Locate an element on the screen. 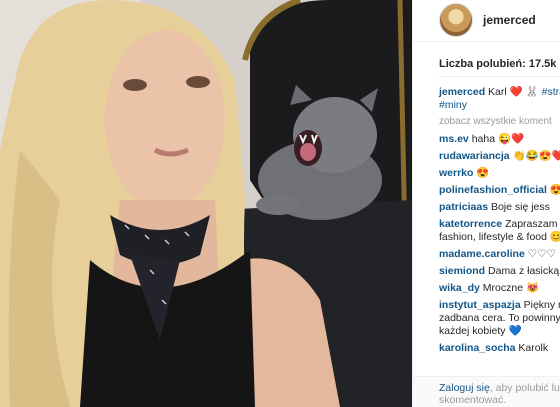 This screenshot has height=407, width=560. post-header: jemerced is located at coordinates (486, 21).